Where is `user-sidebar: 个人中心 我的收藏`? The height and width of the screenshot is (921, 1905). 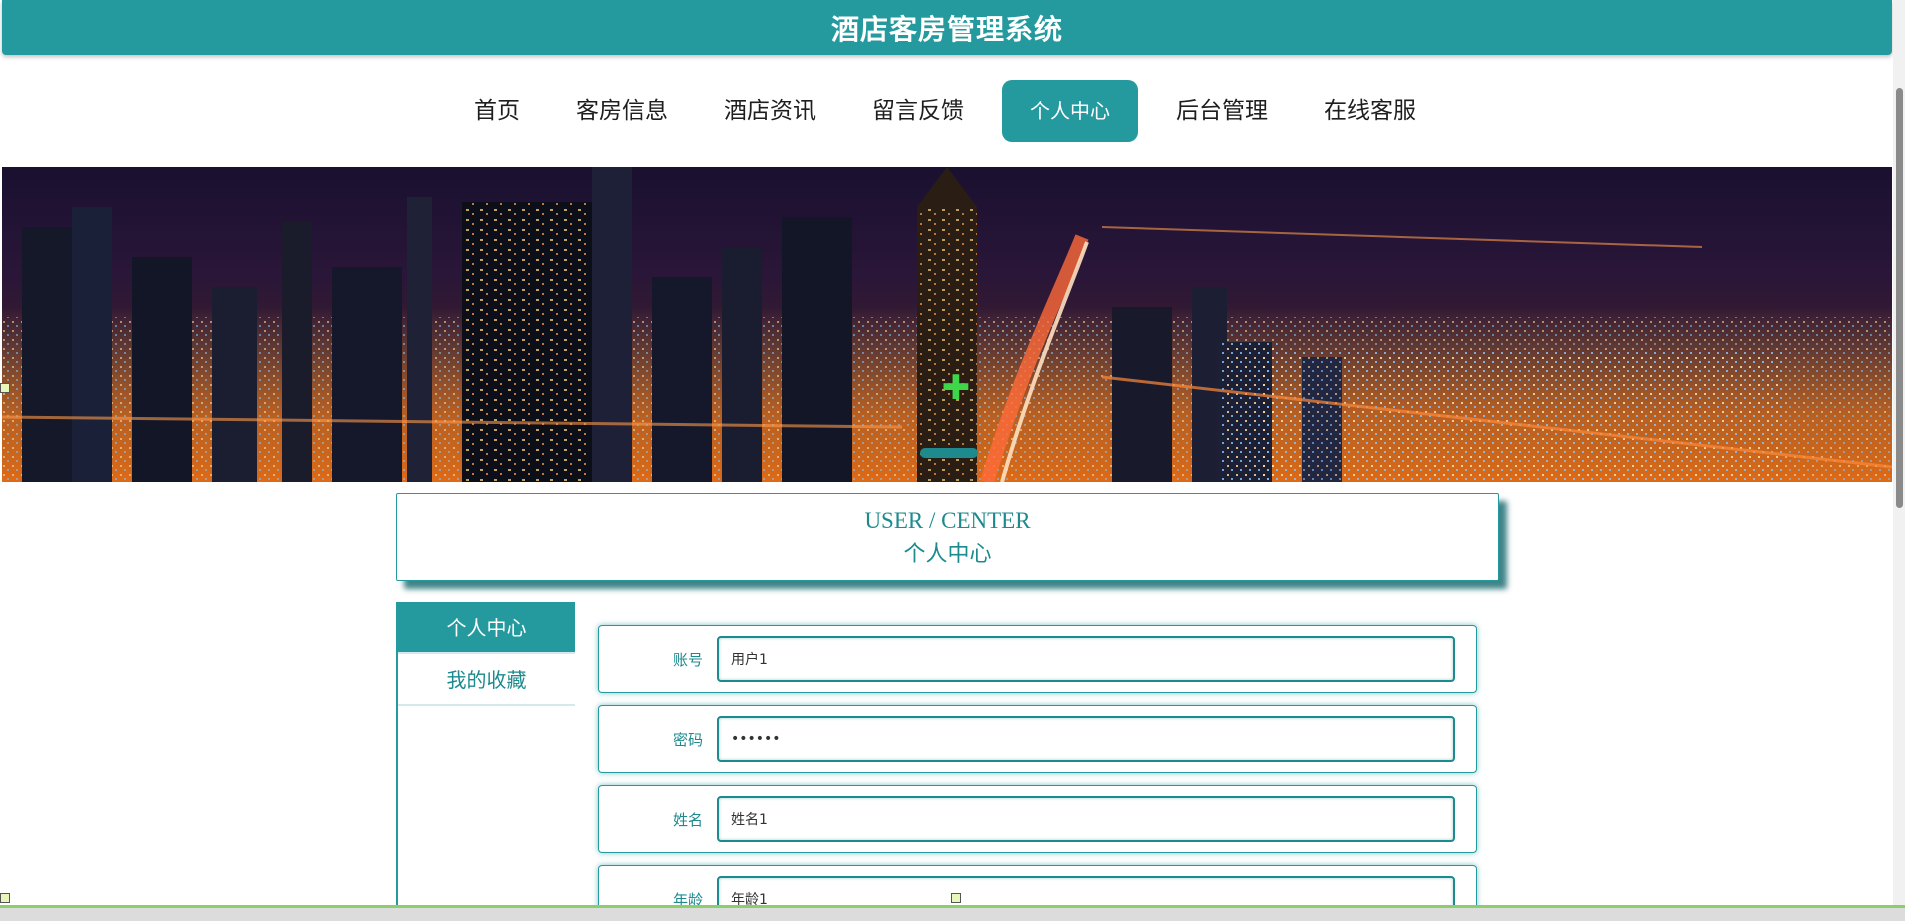 user-sidebar: 个人中心 我的收藏 is located at coordinates (485, 761).